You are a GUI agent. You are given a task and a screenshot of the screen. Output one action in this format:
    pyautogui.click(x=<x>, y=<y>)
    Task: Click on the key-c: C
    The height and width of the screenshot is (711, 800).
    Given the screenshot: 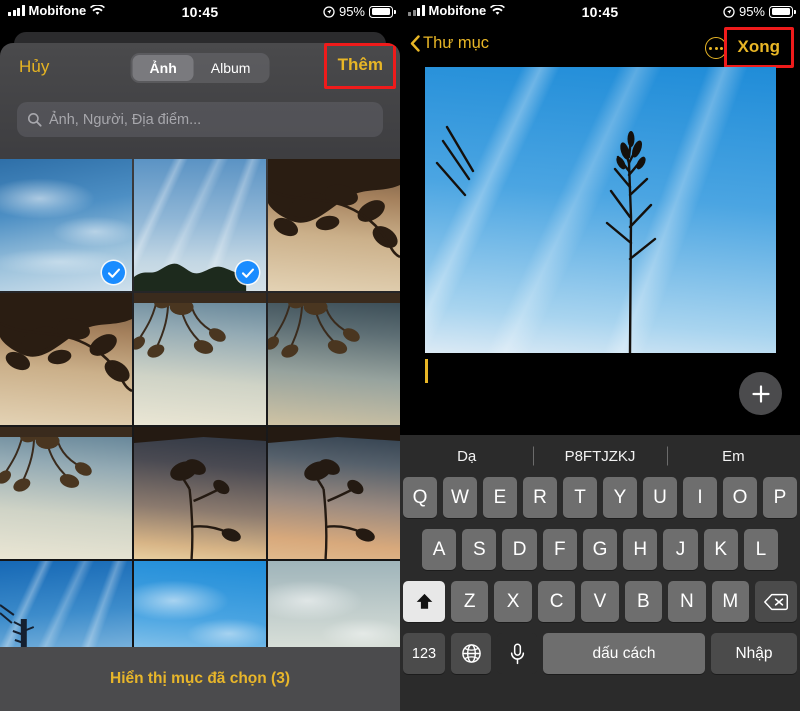 What is the action you would take?
    pyautogui.click(x=556, y=601)
    